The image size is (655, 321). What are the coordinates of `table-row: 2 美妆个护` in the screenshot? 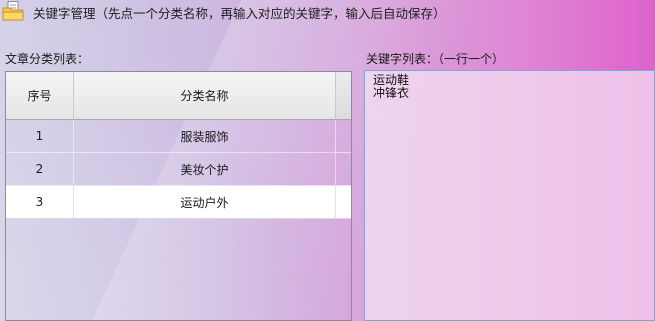 It's located at (178, 169).